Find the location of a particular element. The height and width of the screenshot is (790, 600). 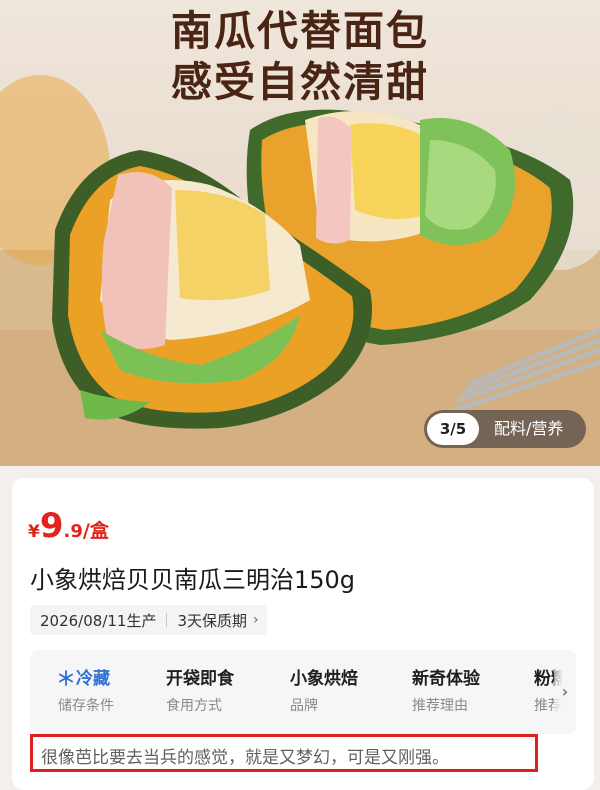

attribute-value: 小象烘焙 is located at coordinates (324, 679).